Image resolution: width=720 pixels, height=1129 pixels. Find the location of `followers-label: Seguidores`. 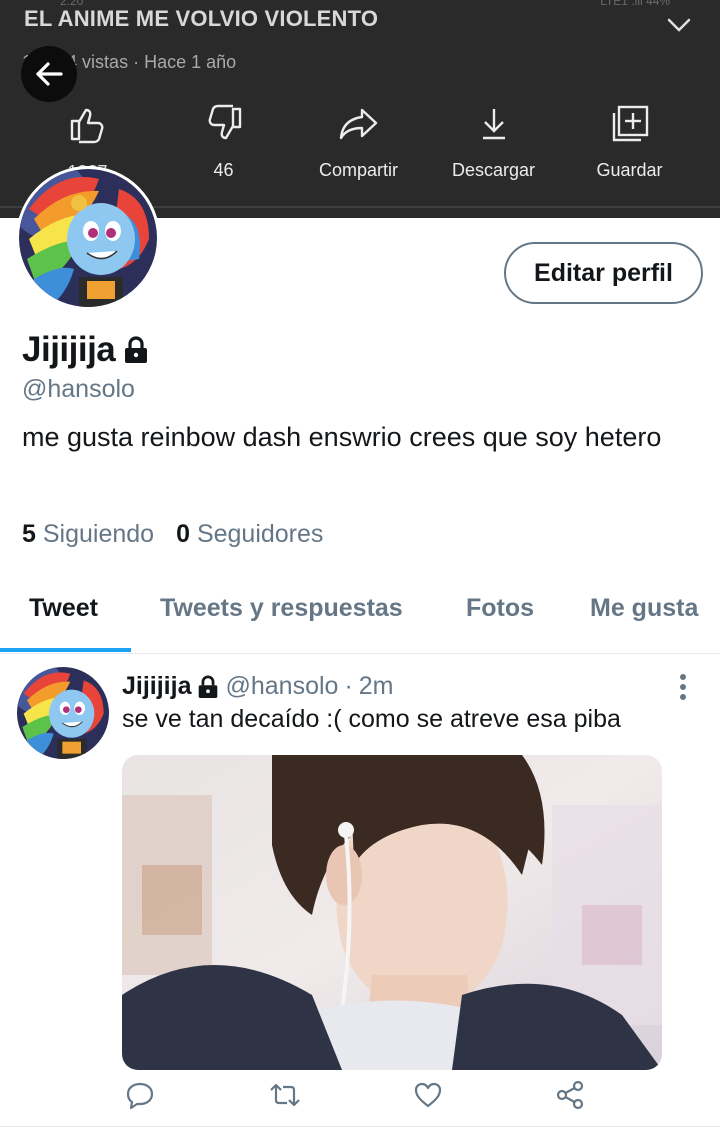

followers-label: Seguidores is located at coordinates (260, 534).